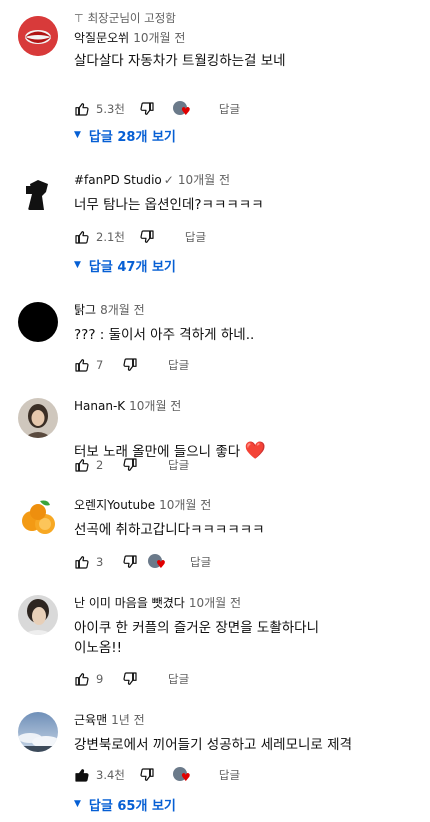 This screenshot has width=430, height=822. I want to click on like-button: 3.4천, so click(99, 775).